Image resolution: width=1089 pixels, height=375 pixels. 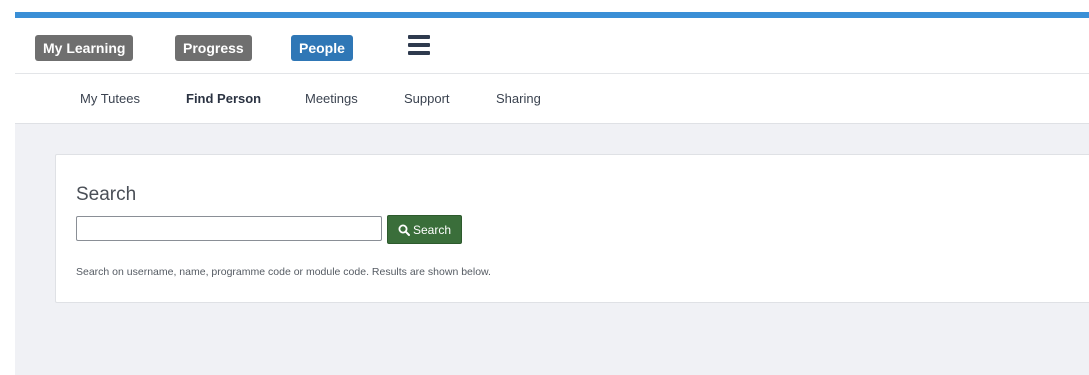 I want to click on sub-nav-meetings: Meetings, so click(x=331, y=98).